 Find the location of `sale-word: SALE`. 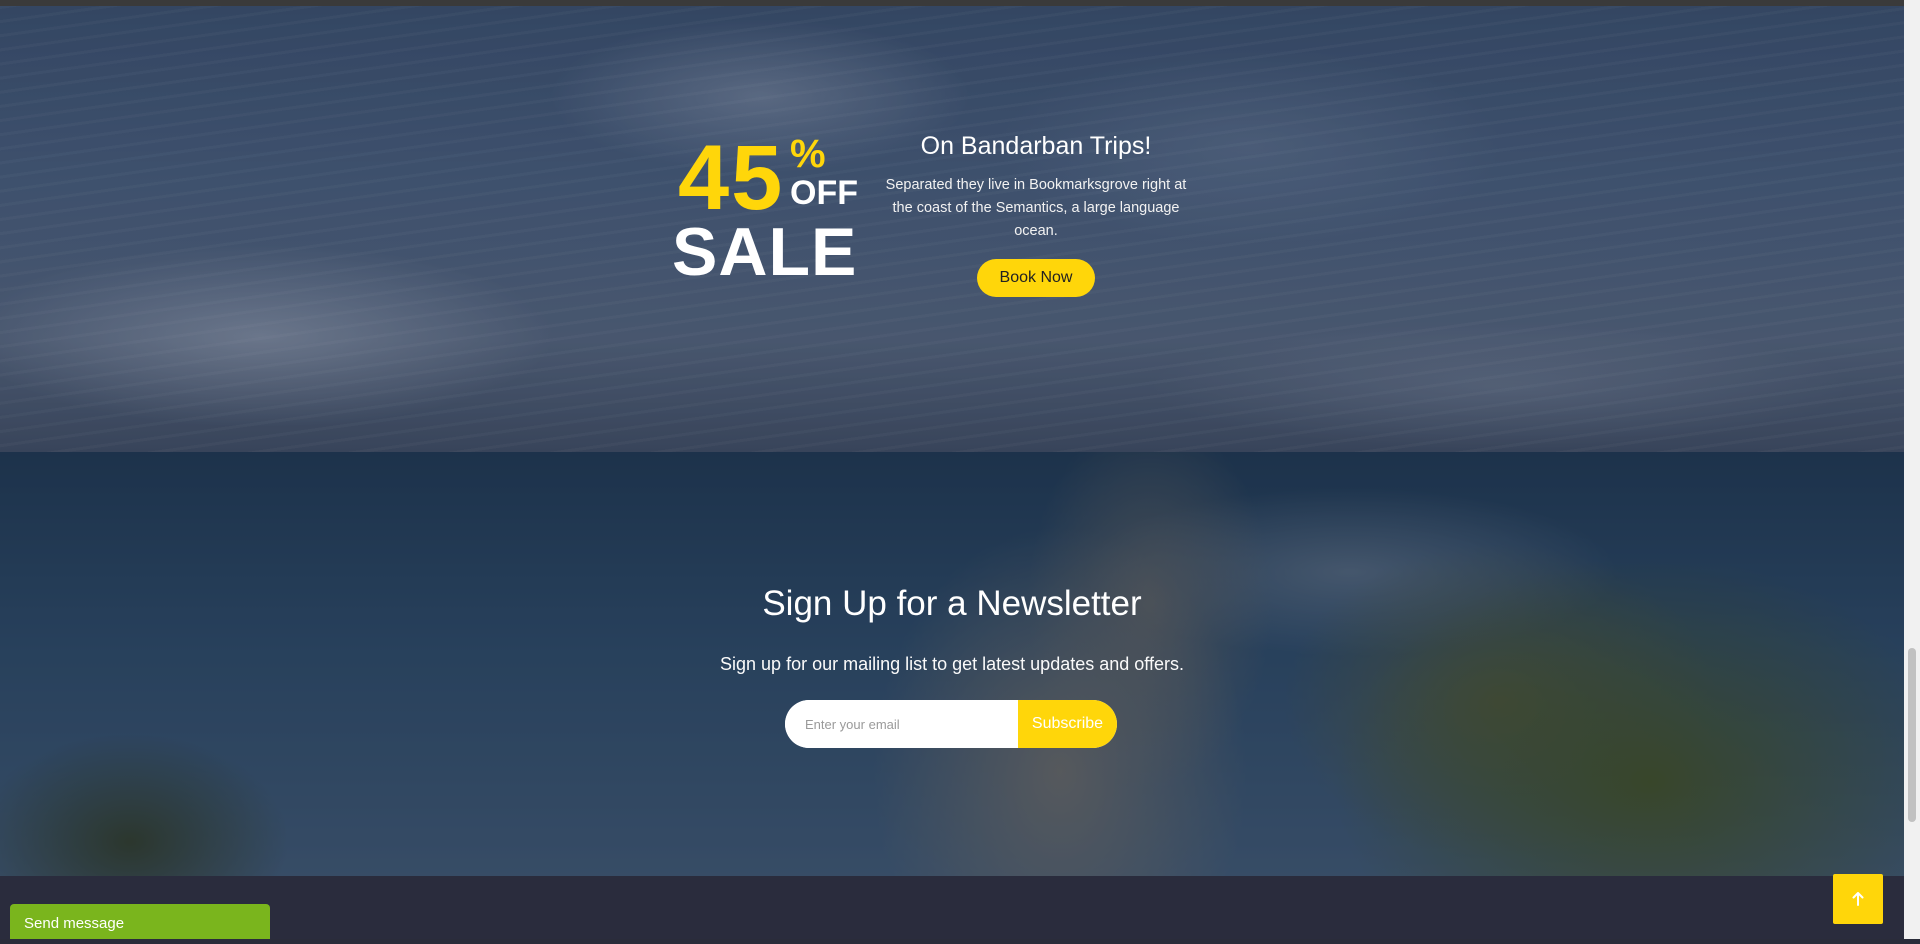

sale-word: SALE is located at coordinates (765, 252).